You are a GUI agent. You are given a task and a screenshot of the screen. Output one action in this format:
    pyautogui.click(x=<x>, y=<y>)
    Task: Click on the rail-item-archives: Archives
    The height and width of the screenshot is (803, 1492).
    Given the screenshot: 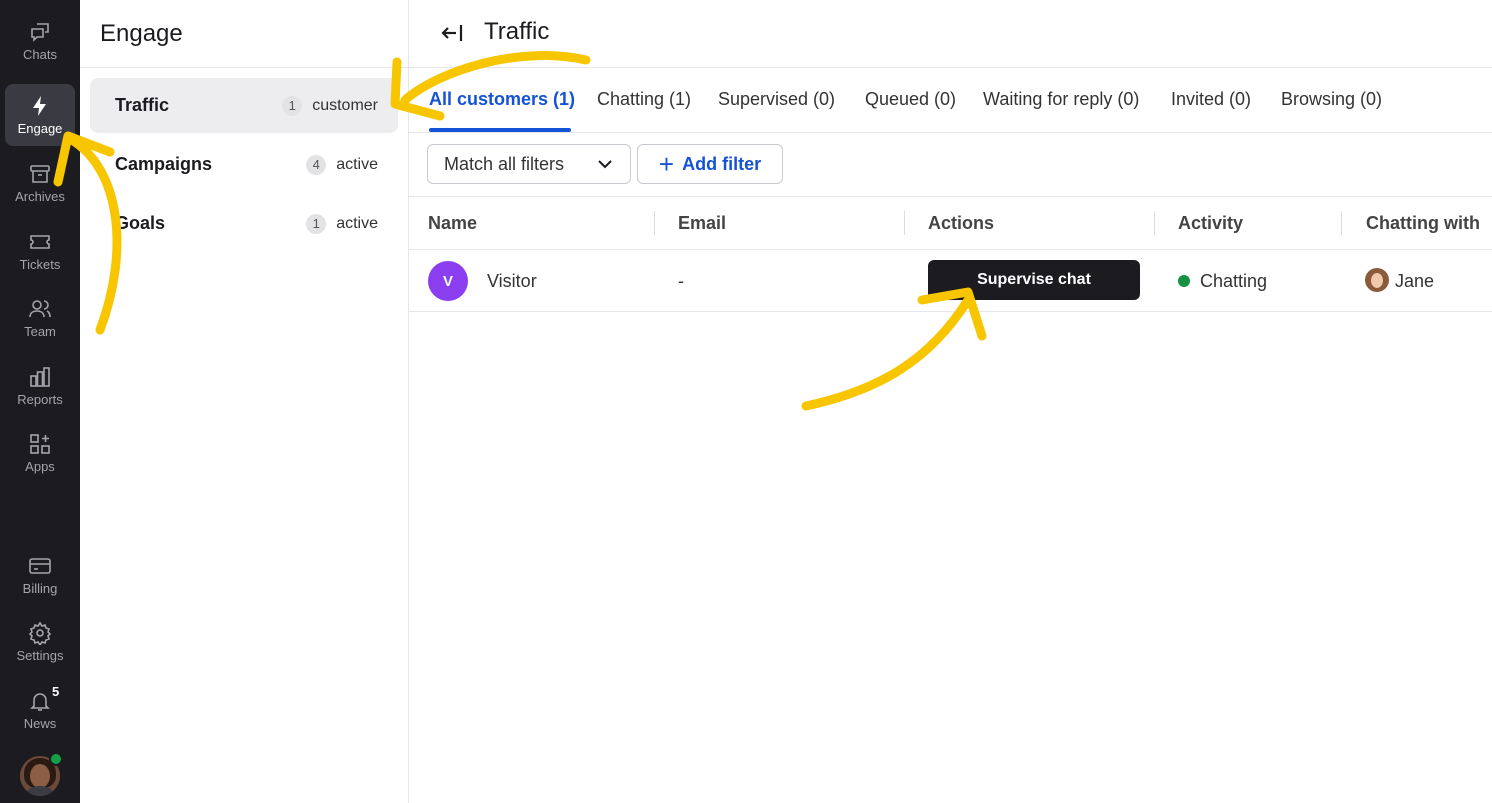 What is the action you would take?
    pyautogui.click(x=40, y=183)
    